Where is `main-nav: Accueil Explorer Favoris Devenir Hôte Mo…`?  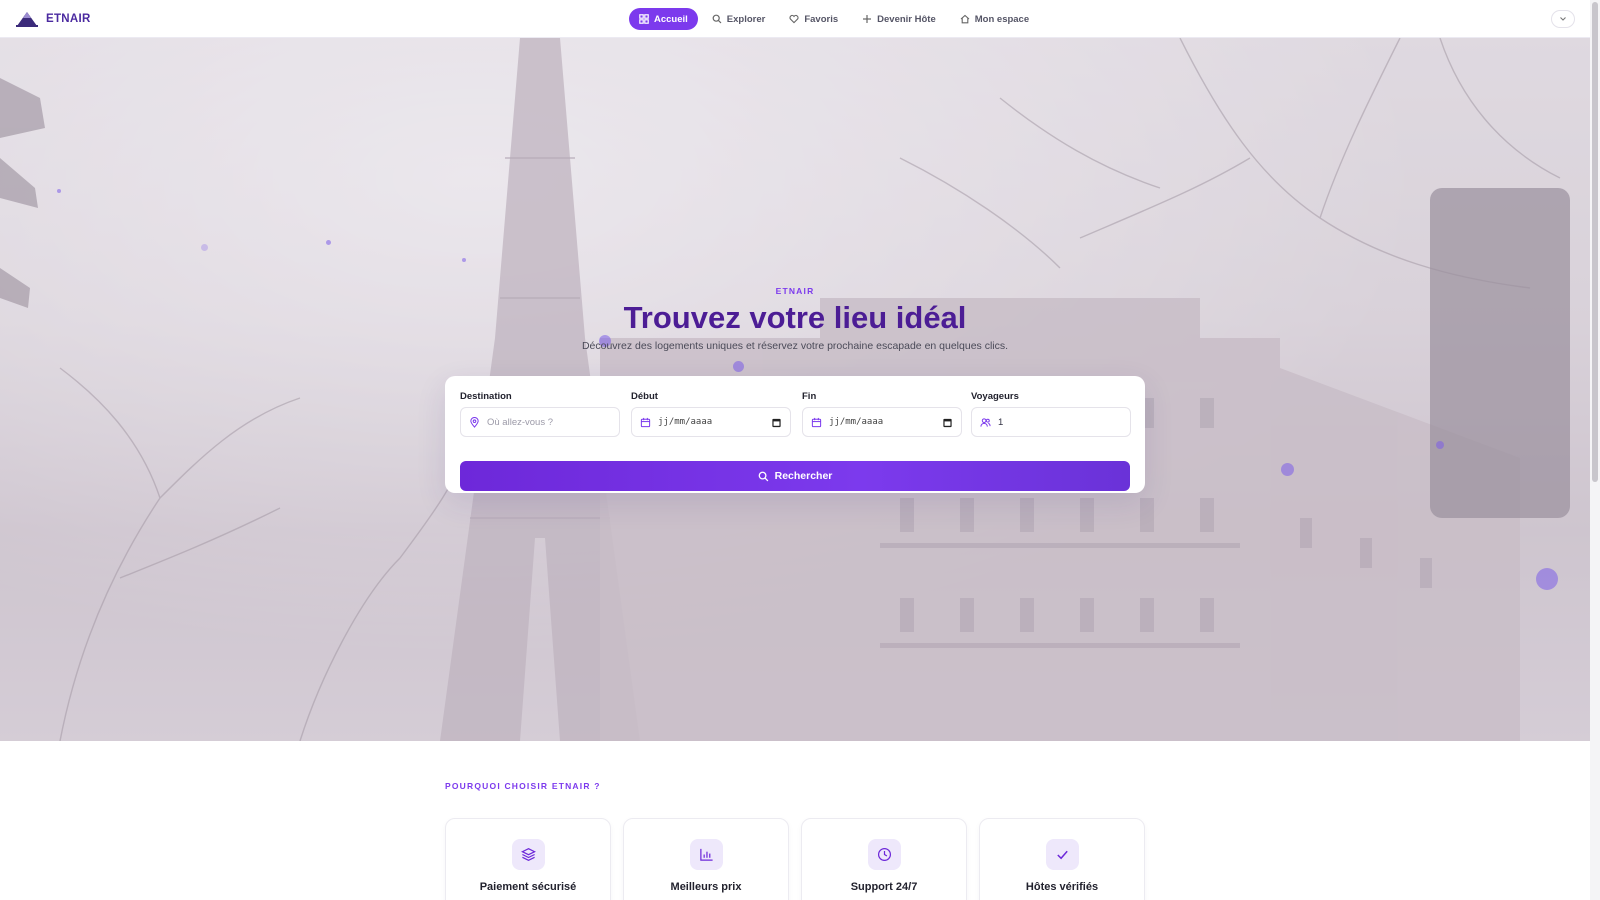 main-nav: Accueil Explorer Favoris Devenir Hôte Mo… is located at coordinates (834, 19).